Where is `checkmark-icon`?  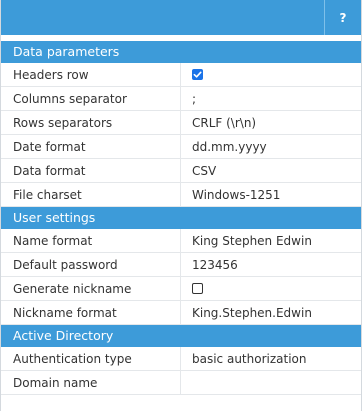 checkmark-icon is located at coordinates (197, 74).